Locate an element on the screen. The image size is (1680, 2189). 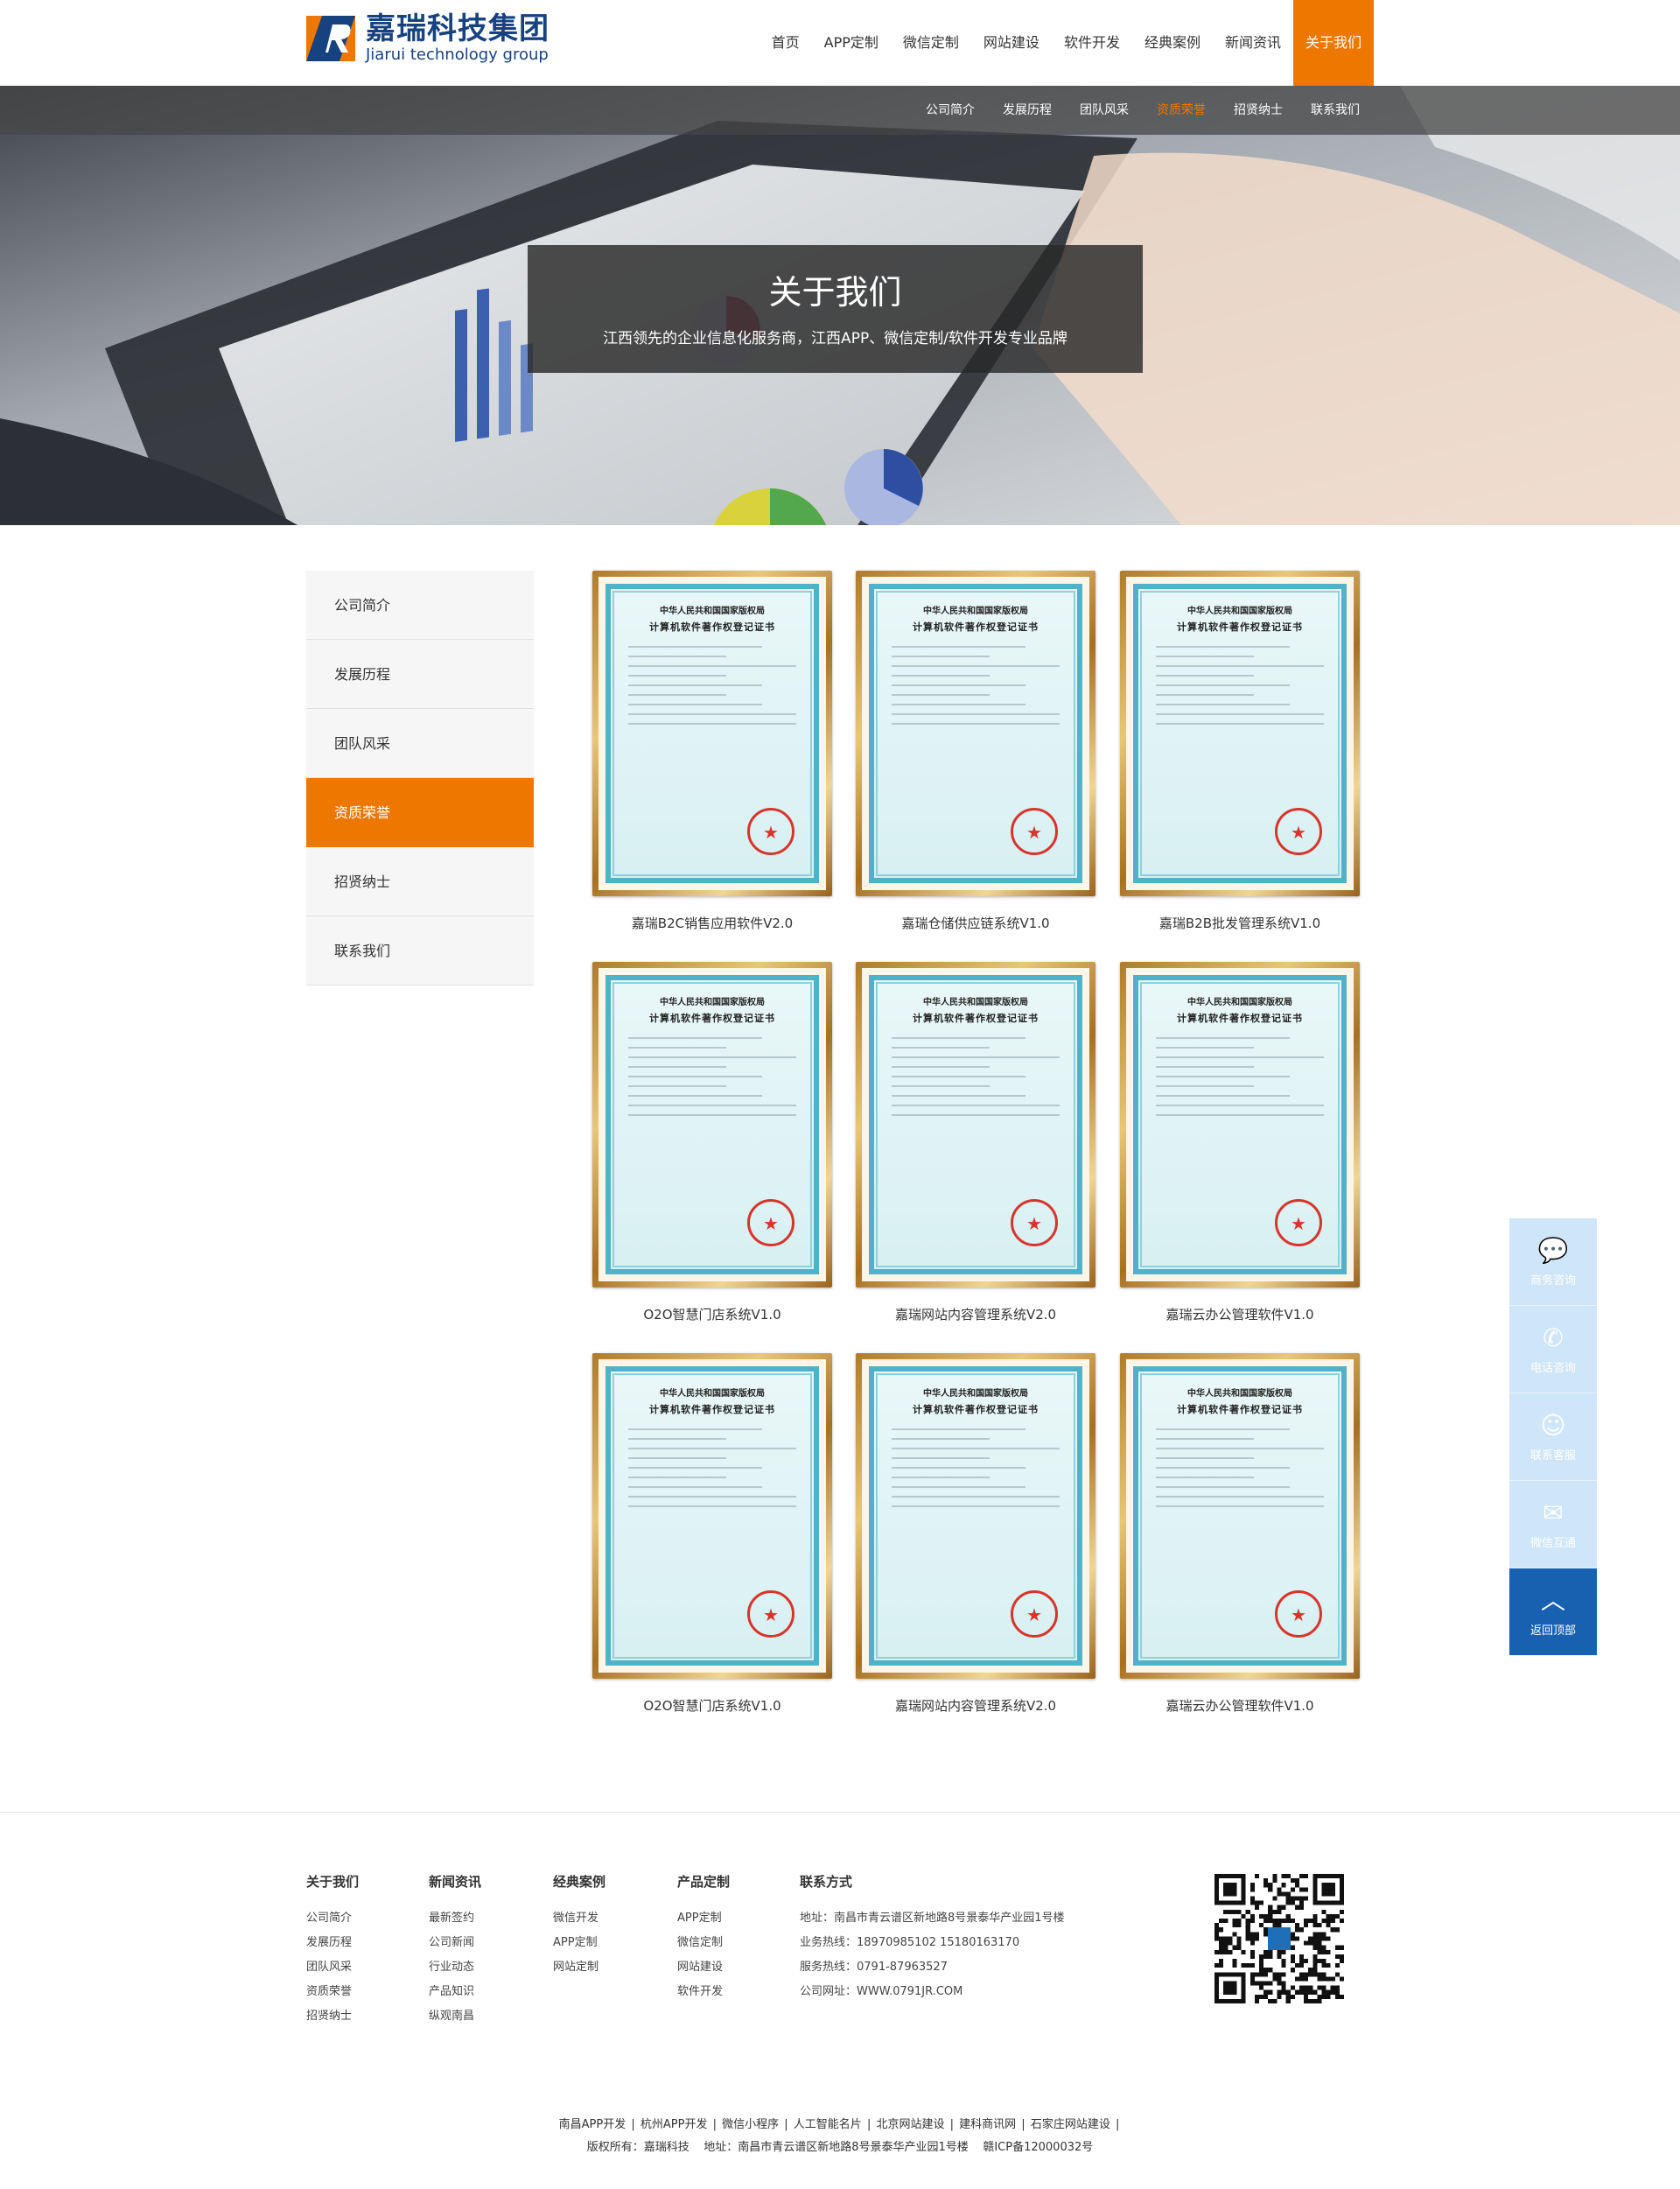
float-wechat: ✉ 微信互通 is located at coordinates (1553, 1524).